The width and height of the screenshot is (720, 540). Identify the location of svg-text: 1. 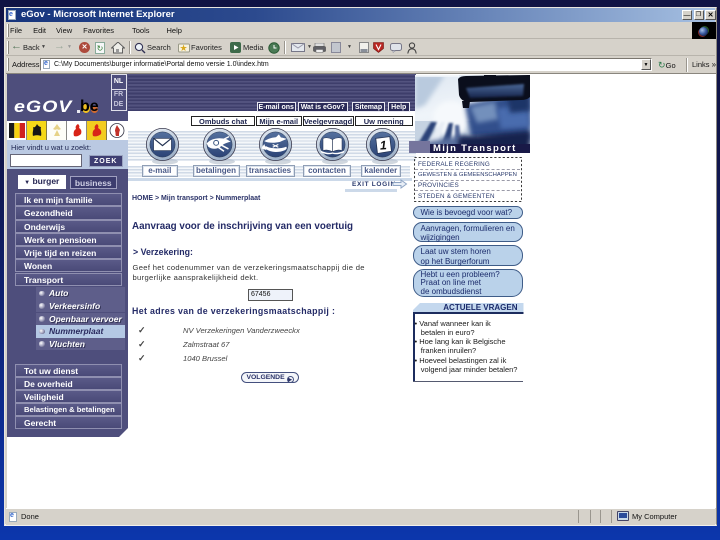
(383, 145).